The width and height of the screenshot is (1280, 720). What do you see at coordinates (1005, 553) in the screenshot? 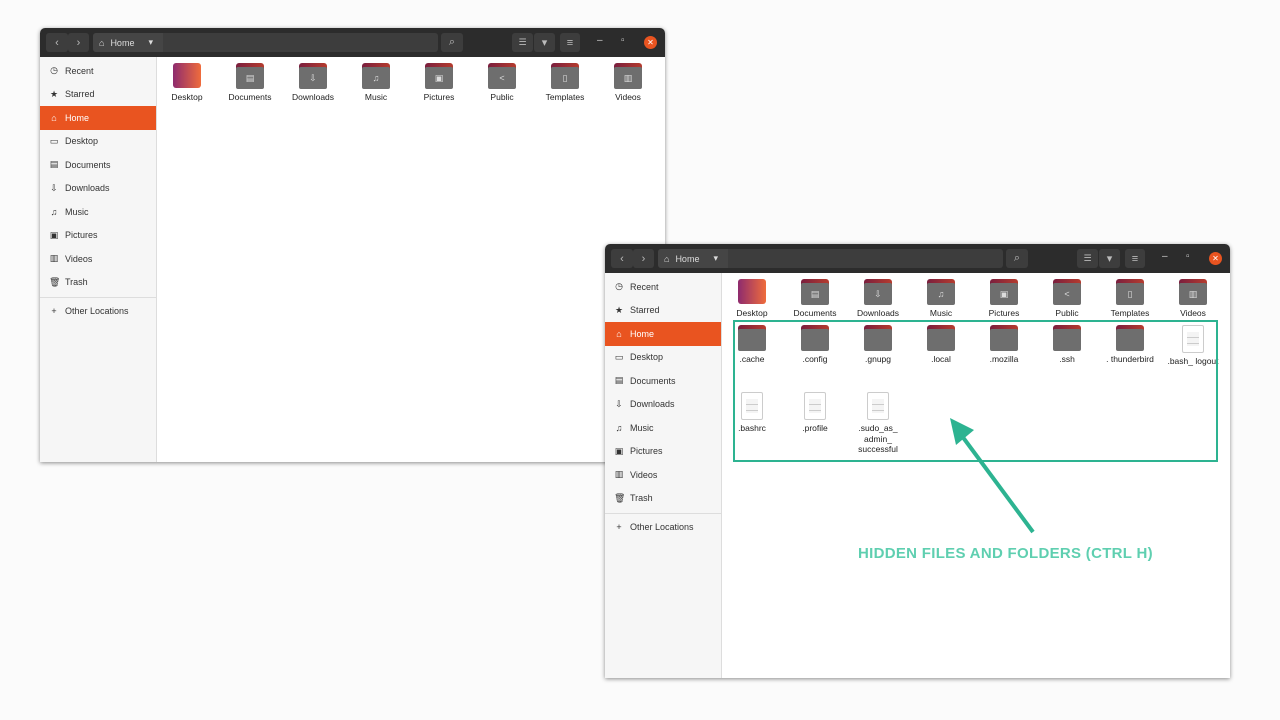
I see `annotation-label: HIDDEN FILES AND FOLDERS (CTRL H)` at bounding box center [1005, 553].